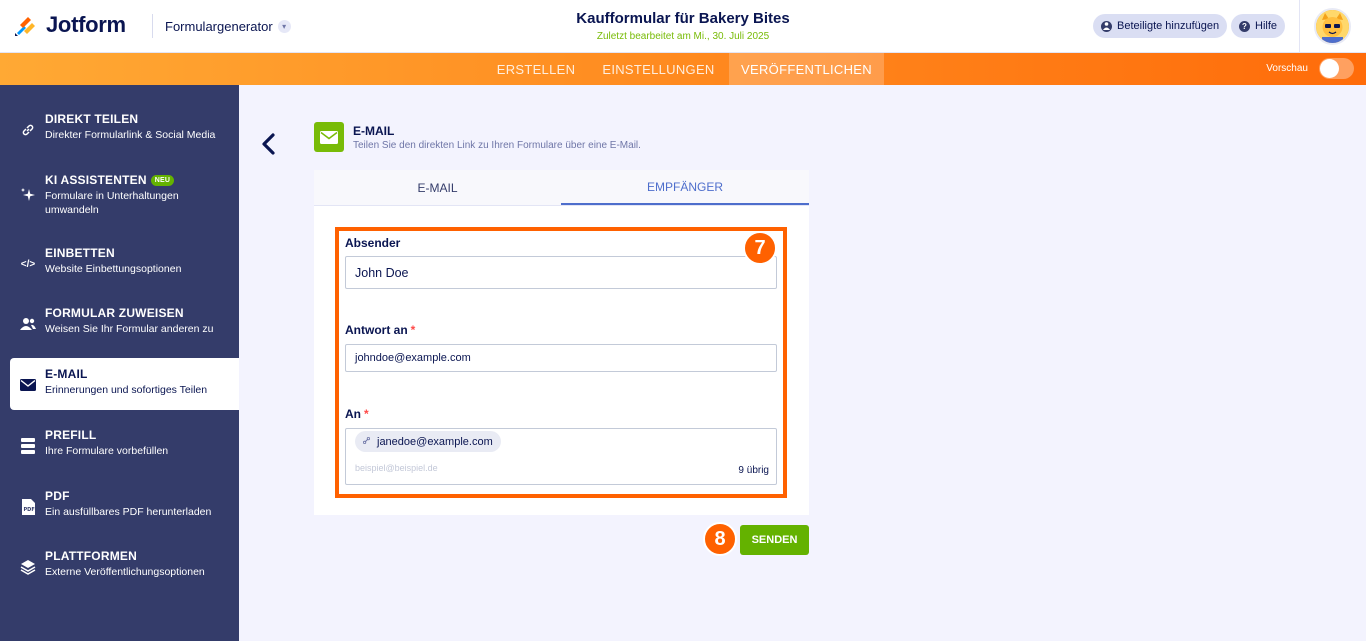 This screenshot has width=1366, height=641. I want to click on svg-text: PDF, so click(28, 510).